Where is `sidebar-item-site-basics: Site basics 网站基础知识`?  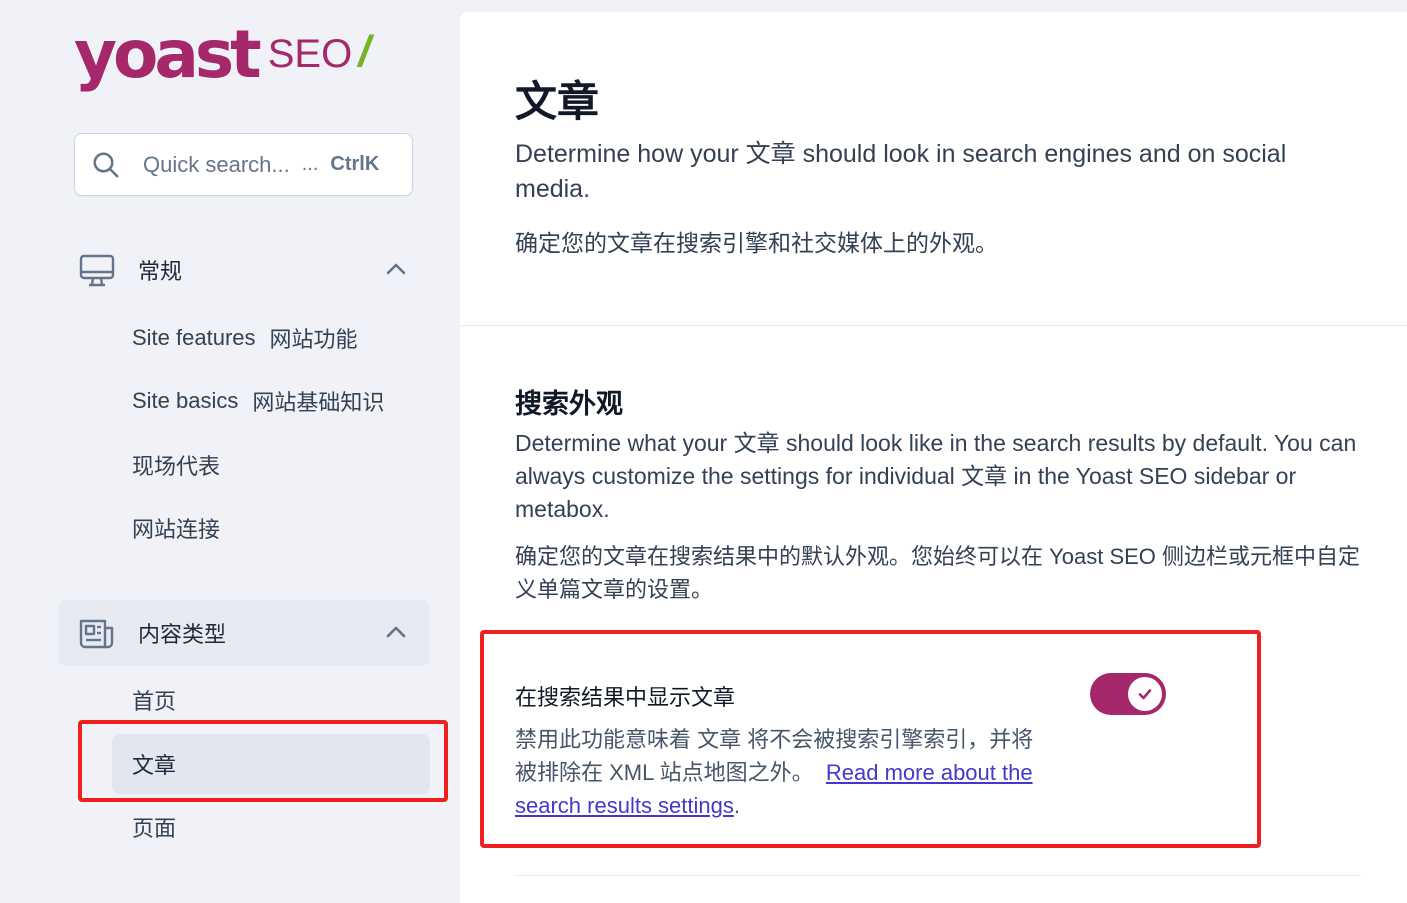
sidebar-item-site-basics: Site basics 网站基础知识 is located at coordinates (271, 401).